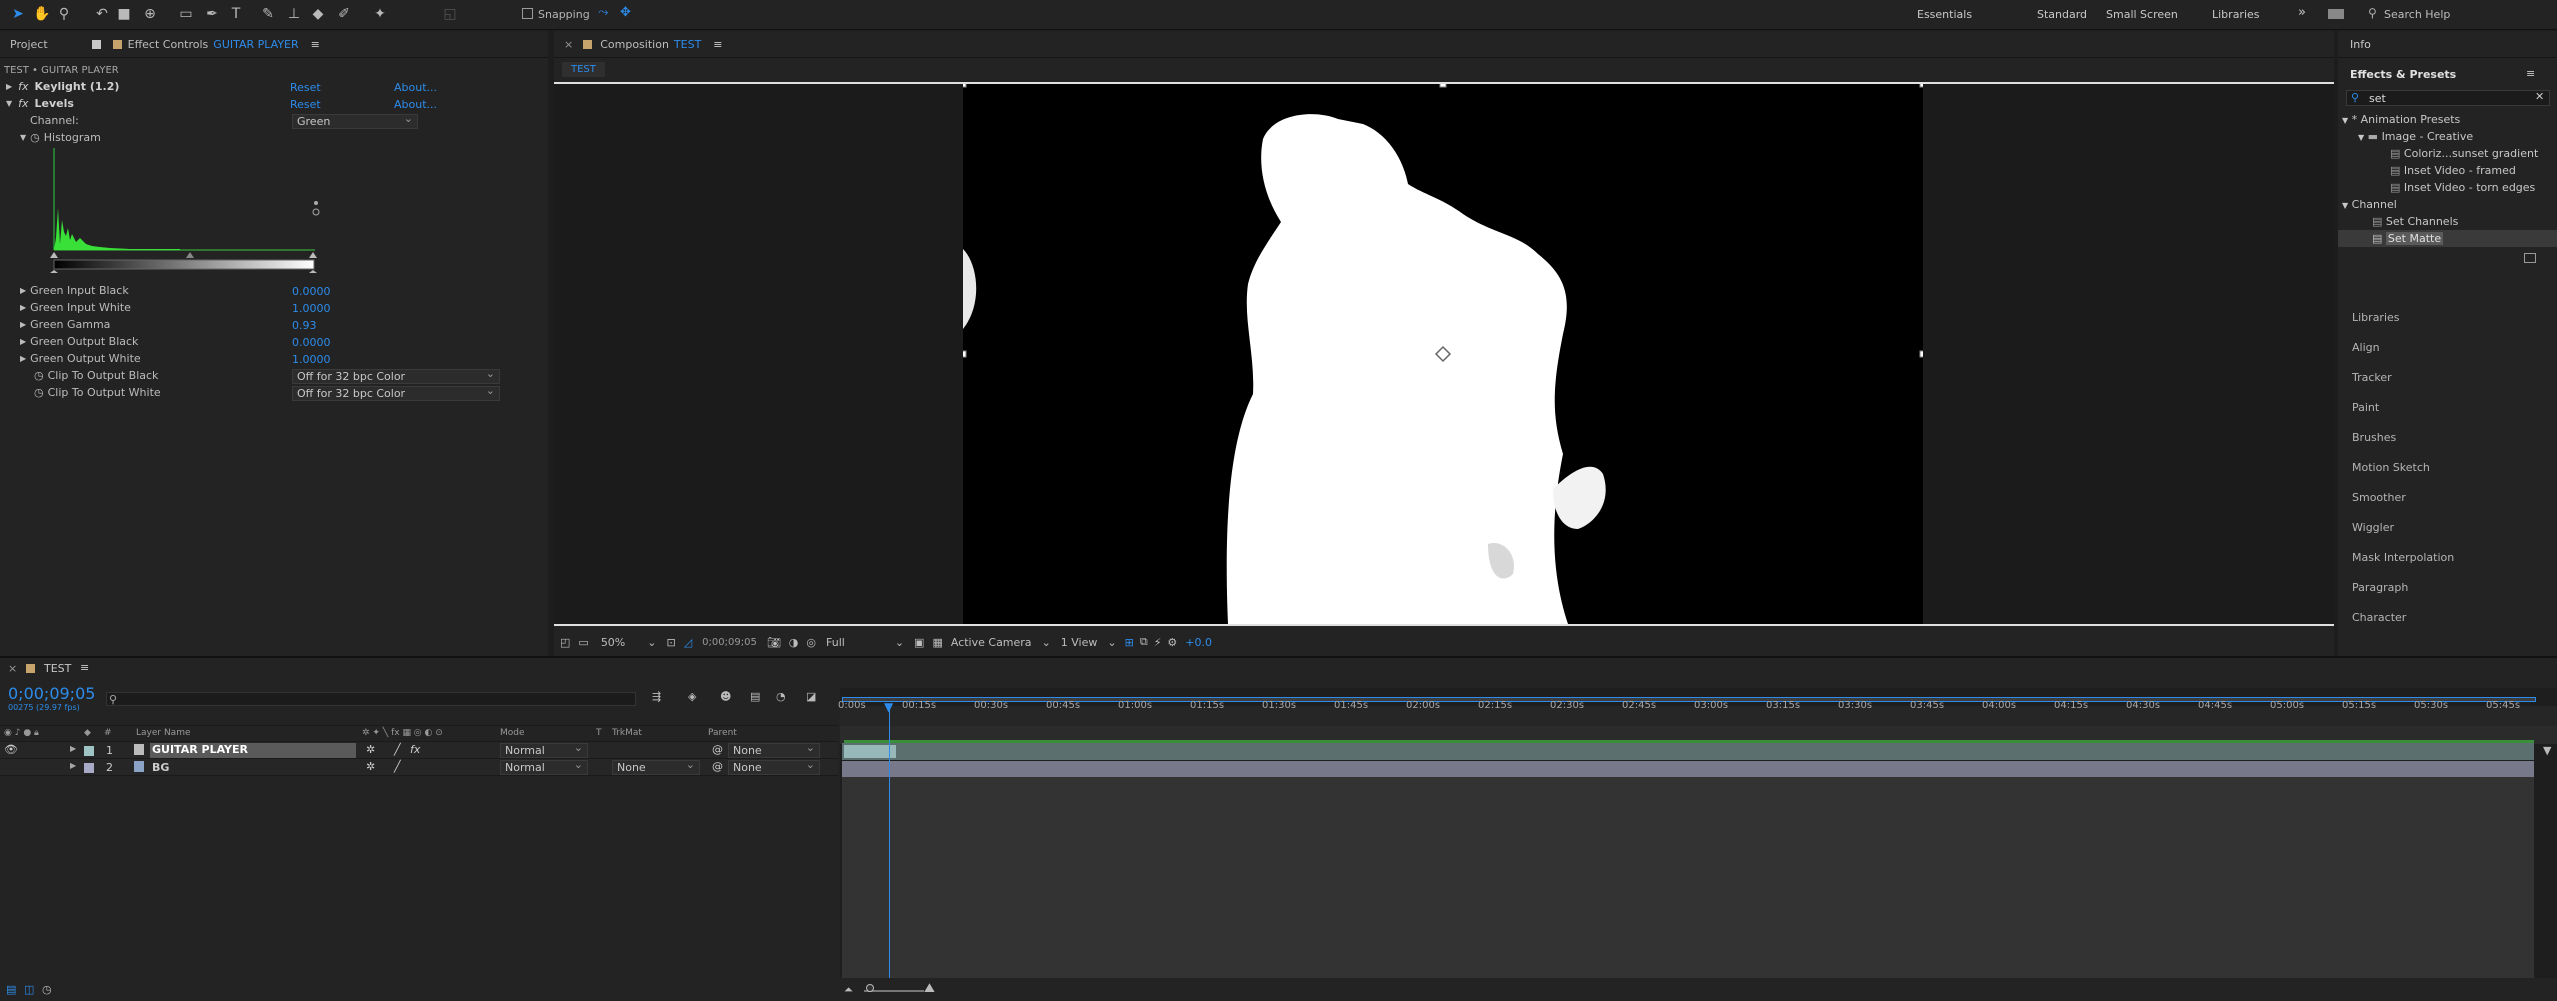 The height and width of the screenshot is (1001, 2557). Describe the element at coordinates (722, 733) in the screenshot. I see `parent-header: Parent` at that location.